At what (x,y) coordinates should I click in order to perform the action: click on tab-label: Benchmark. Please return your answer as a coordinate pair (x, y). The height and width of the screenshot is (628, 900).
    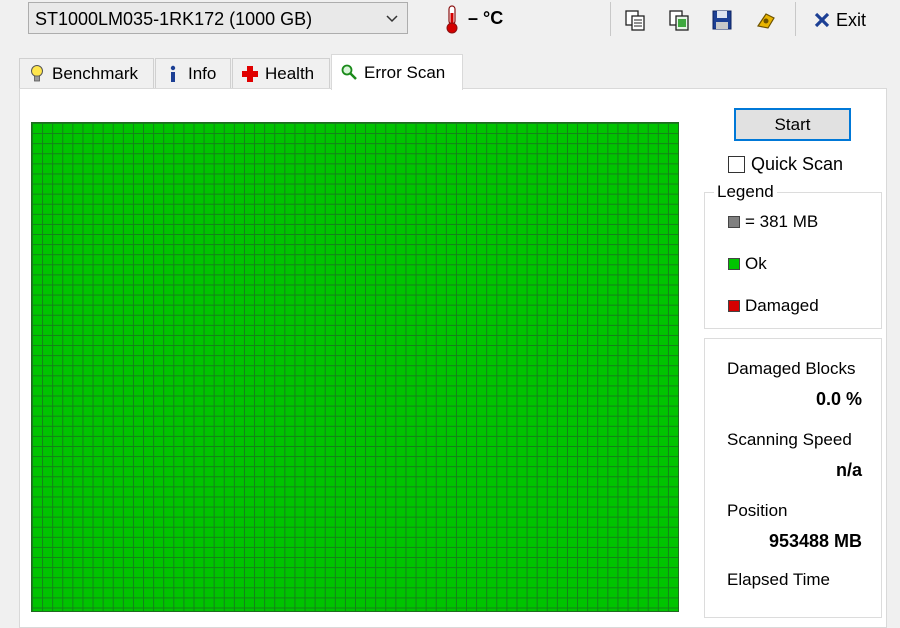
    Looking at the image, I should click on (95, 73).